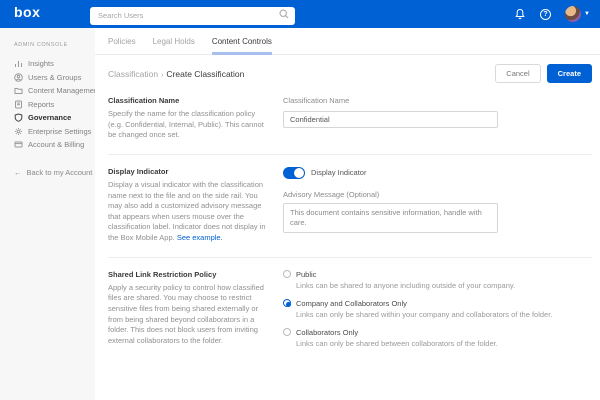  Describe the element at coordinates (54, 64) in the screenshot. I see `sidebar-item-insights: Insights` at that location.